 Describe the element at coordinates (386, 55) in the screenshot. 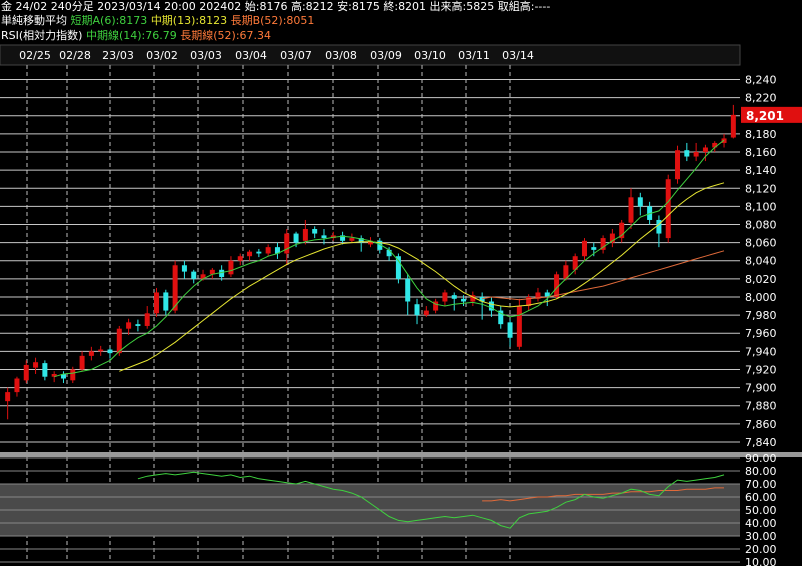

I see `x-tick-label: 03/09` at that location.